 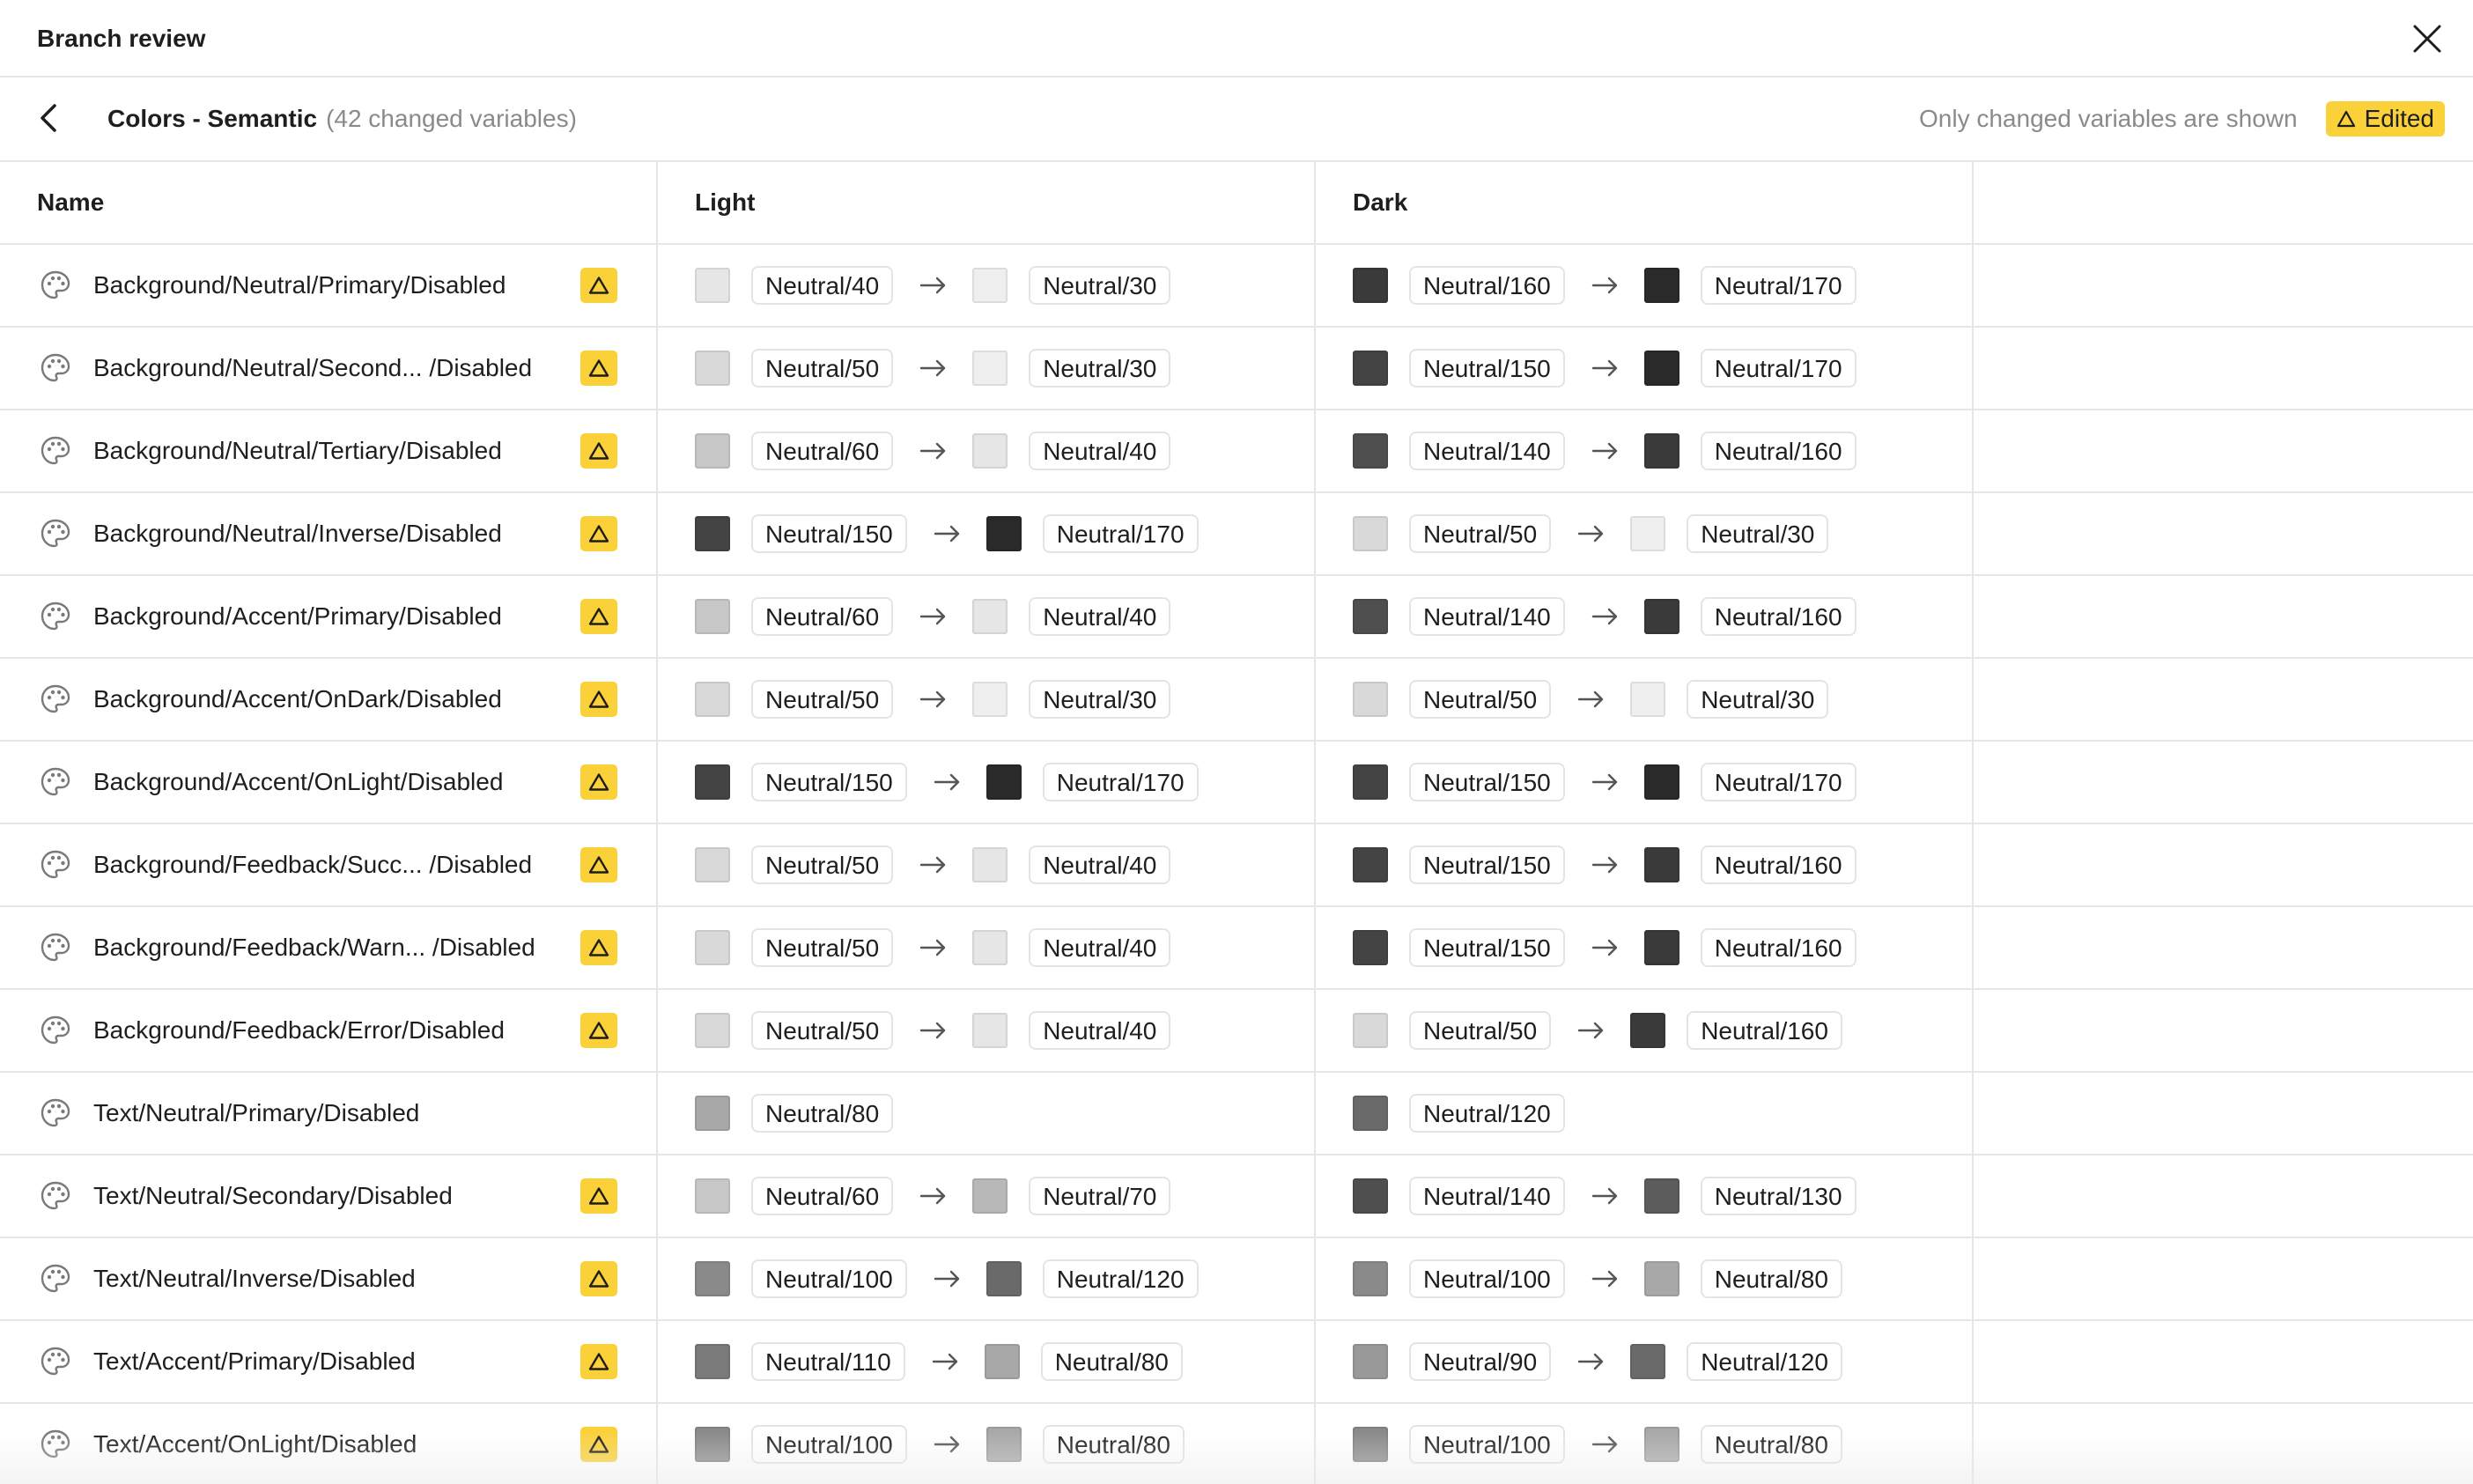 What do you see at coordinates (1480, 1361) in the screenshot?
I see `dark-from-value: Neutral/90` at bounding box center [1480, 1361].